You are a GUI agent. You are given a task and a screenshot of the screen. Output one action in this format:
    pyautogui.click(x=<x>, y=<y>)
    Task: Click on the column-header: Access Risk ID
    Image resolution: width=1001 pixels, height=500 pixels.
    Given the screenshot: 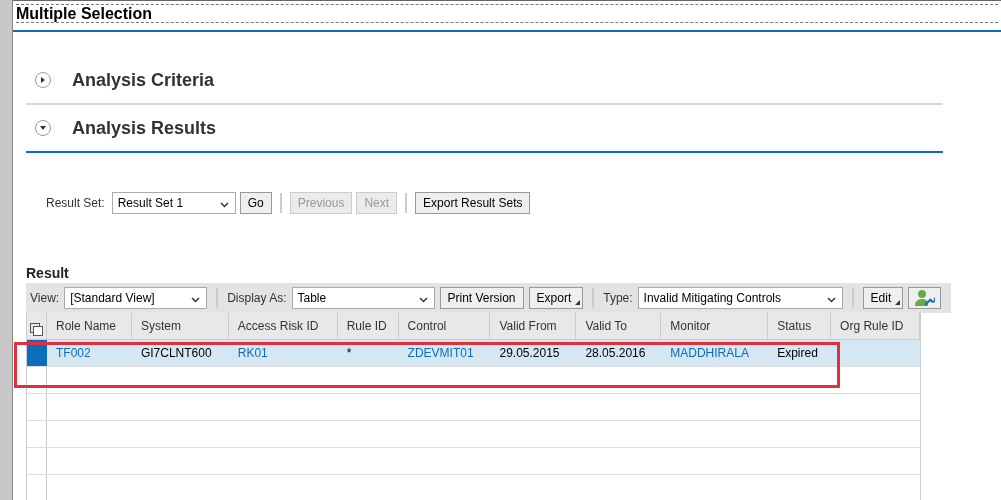 What is the action you would take?
    pyautogui.click(x=283, y=326)
    